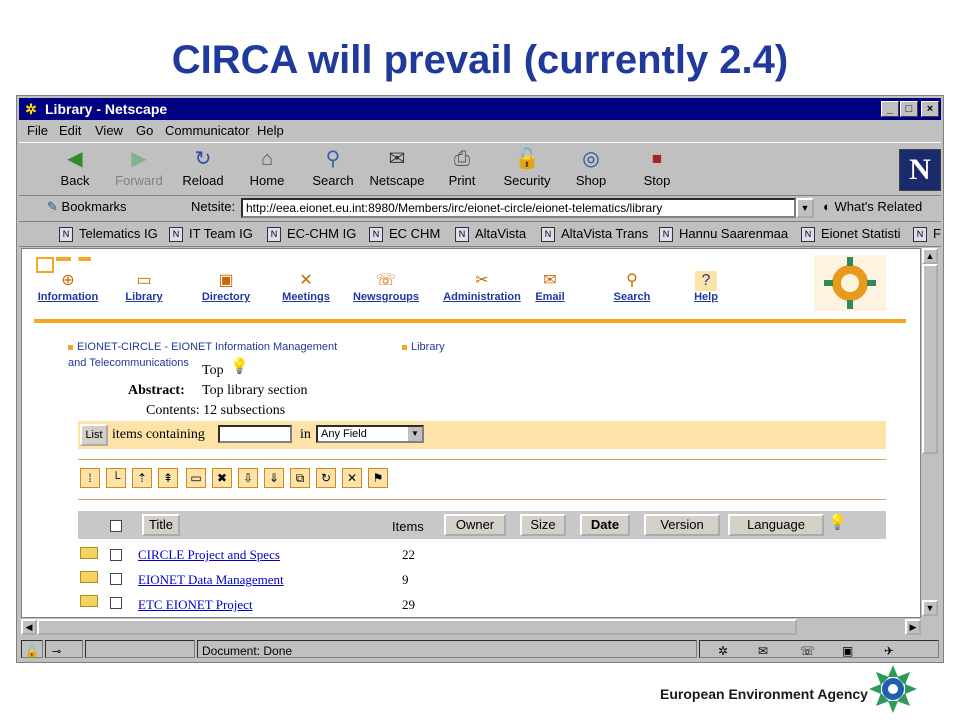 This screenshot has width=960, height=720. What do you see at coordinates (326, 478) in the screenshot?
I see `refresh-icon: ↻` at bounding box center [326, 478].